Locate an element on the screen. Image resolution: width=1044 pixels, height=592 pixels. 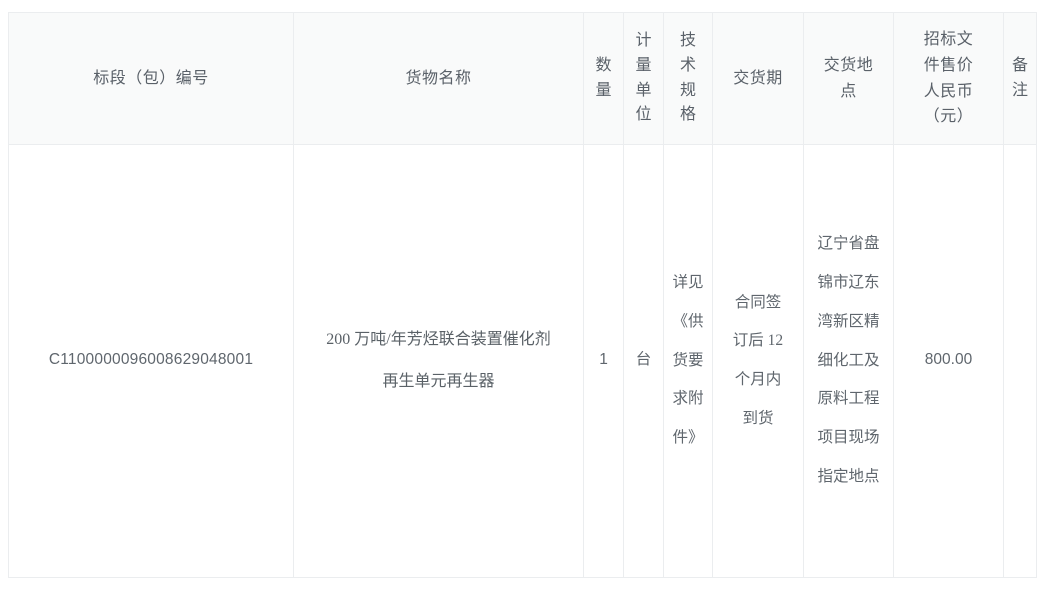
cell-delivery-place: 辽宁省盘 锦市辽东 湾新区精 细化工及 原料工程 项目现场 指定地点 is located at coordinates (848, 361).